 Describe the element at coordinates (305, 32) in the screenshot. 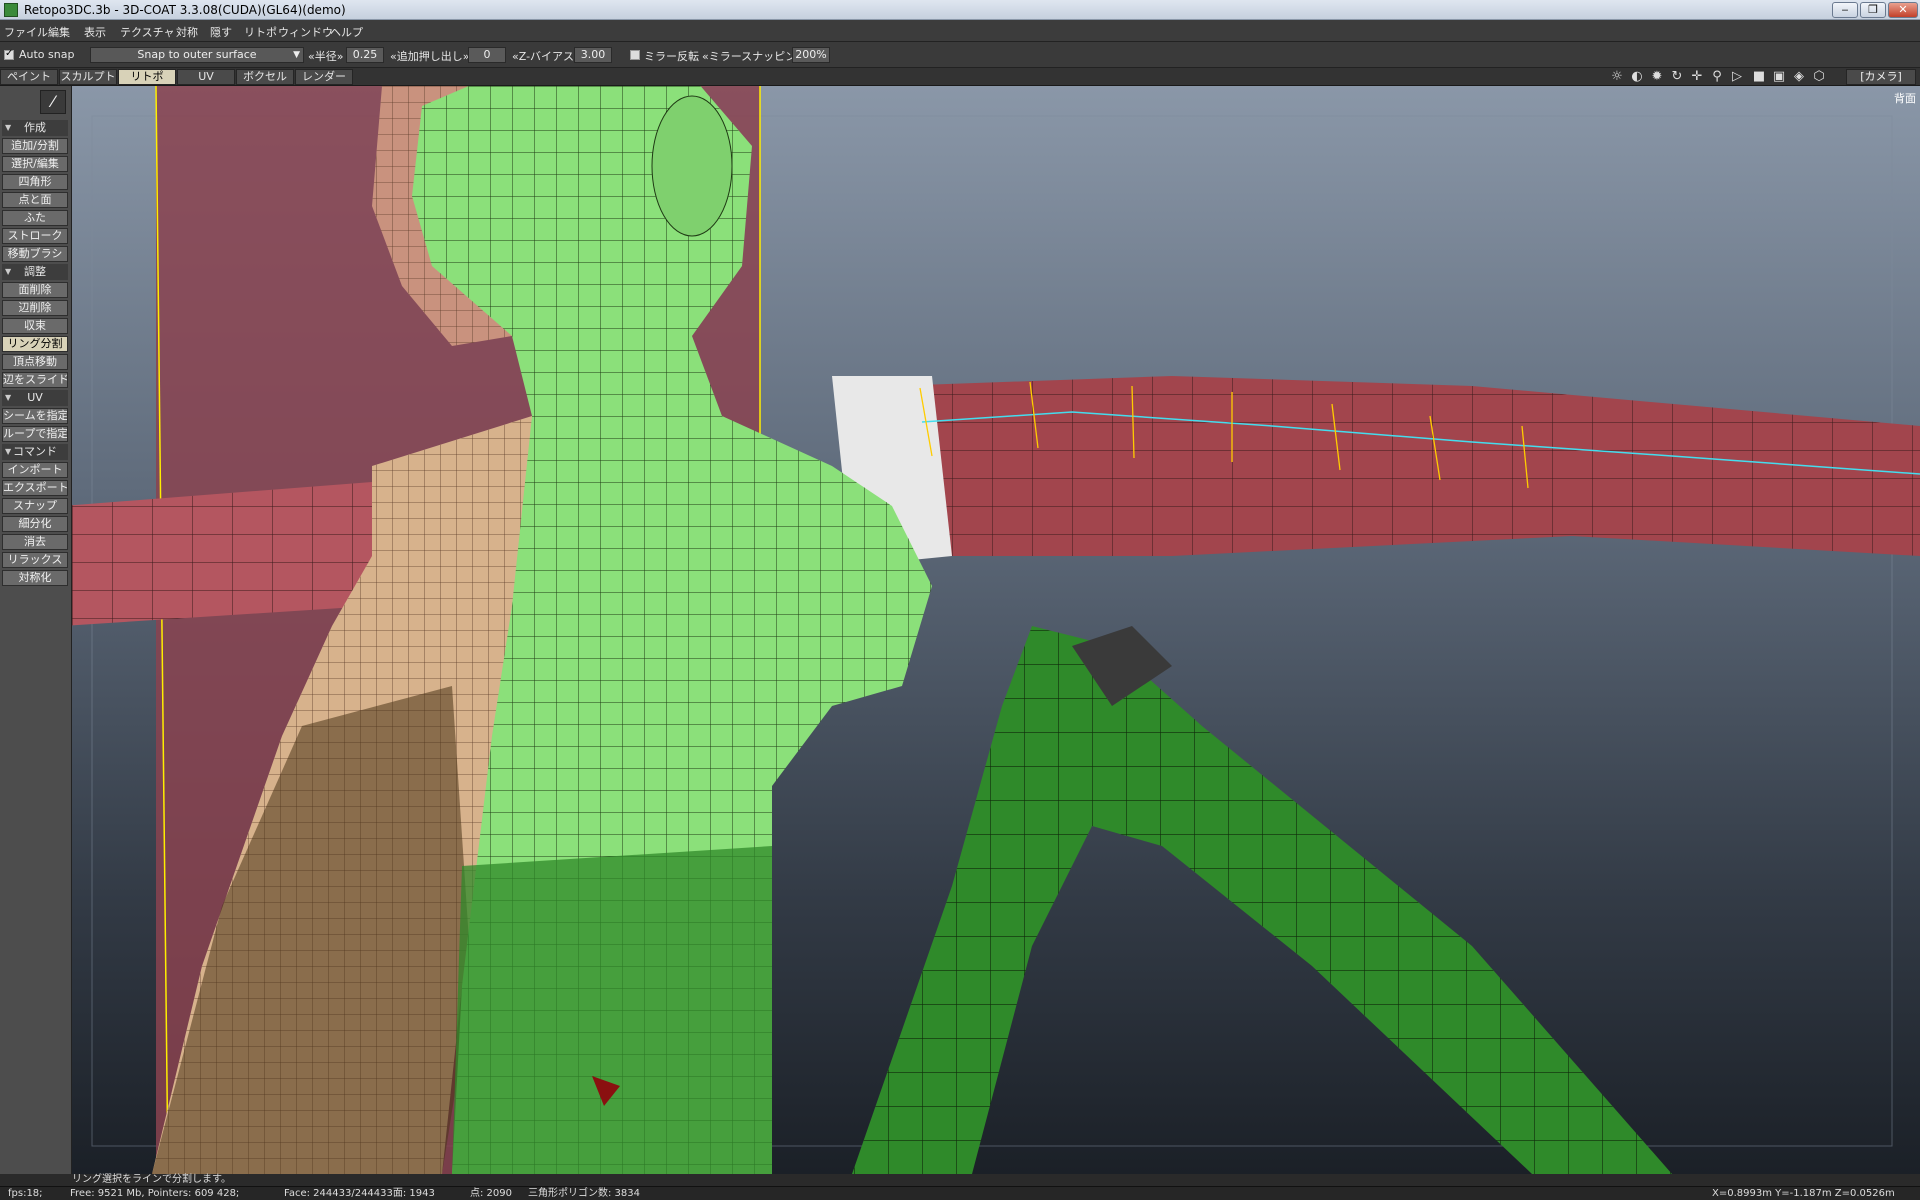

I see `menu-window: ウィンドウ` at that location.